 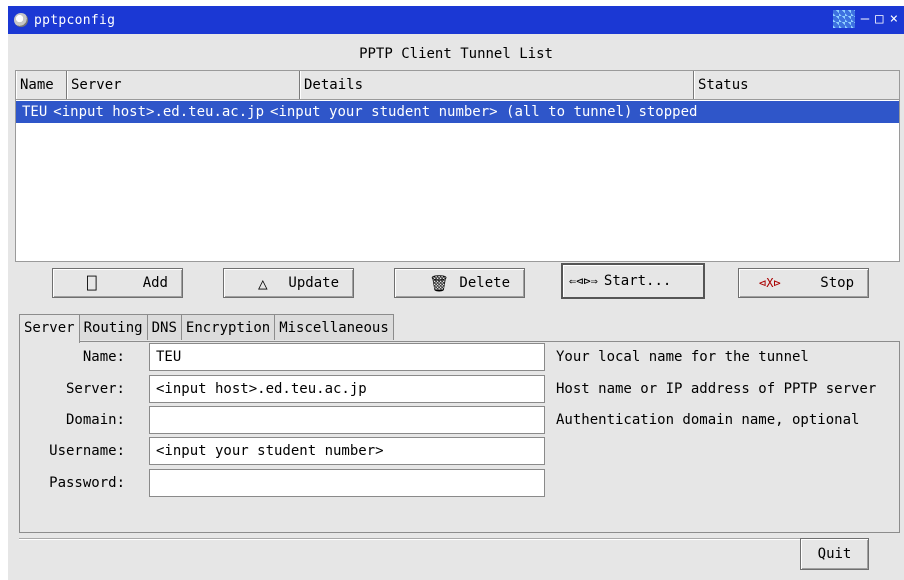 I want to click on row-server: <input host>.ed.teu.ac.jp, so click(x=159, y=112).